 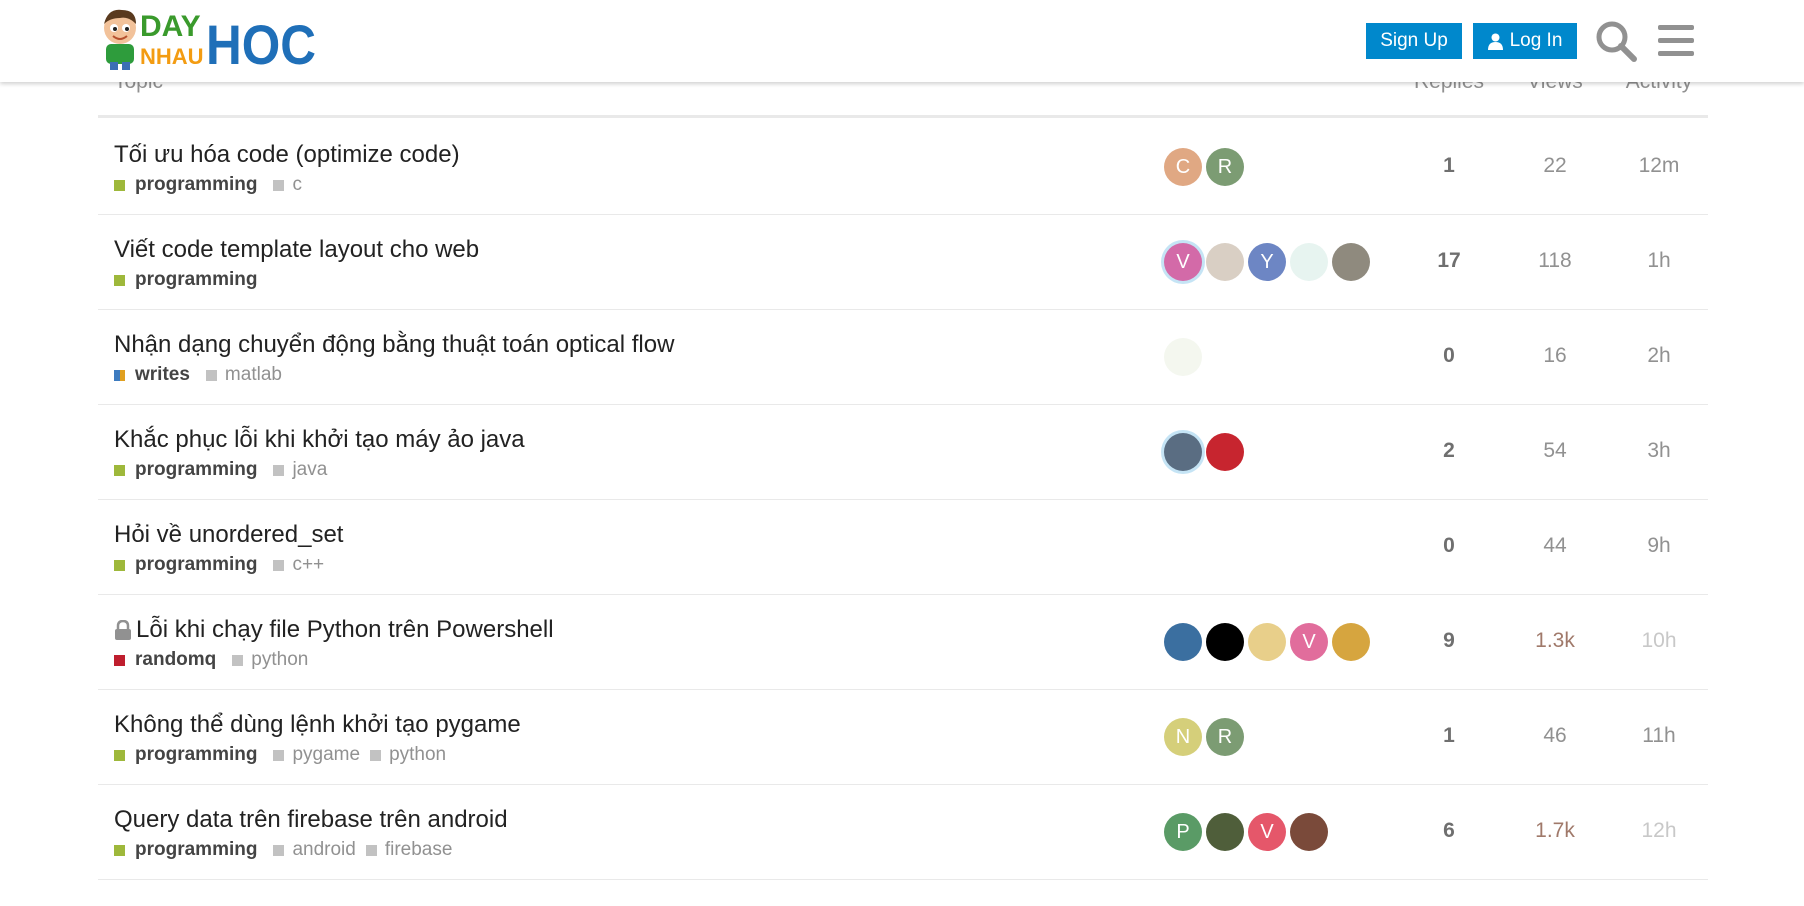 I want to click on topic-title-link: Query data trên firebase trên android, so click(x=311, y=820).